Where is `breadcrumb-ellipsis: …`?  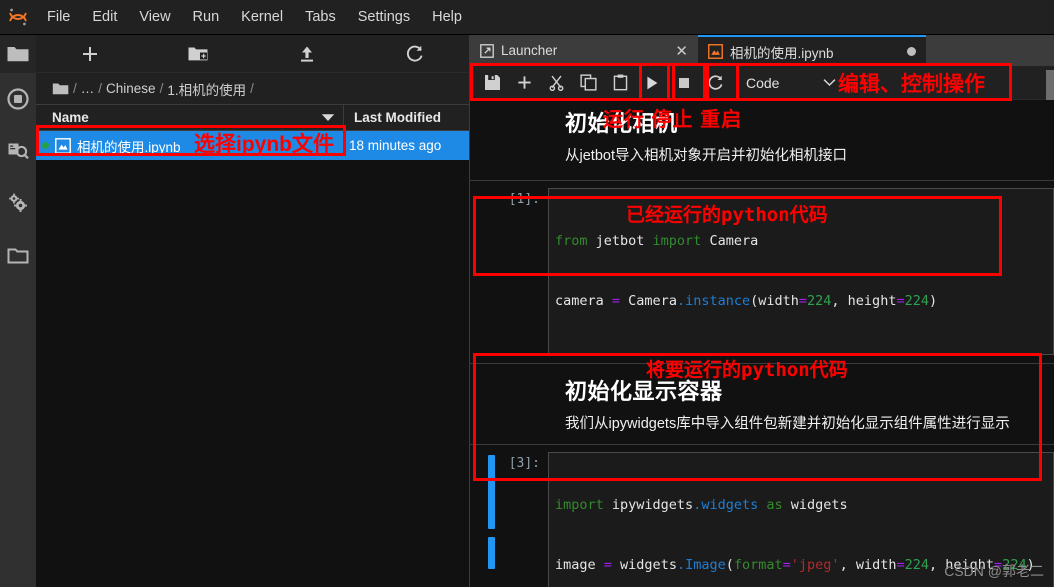
breadcrumb-ellipsis: … is located at coordinates (88, 88).